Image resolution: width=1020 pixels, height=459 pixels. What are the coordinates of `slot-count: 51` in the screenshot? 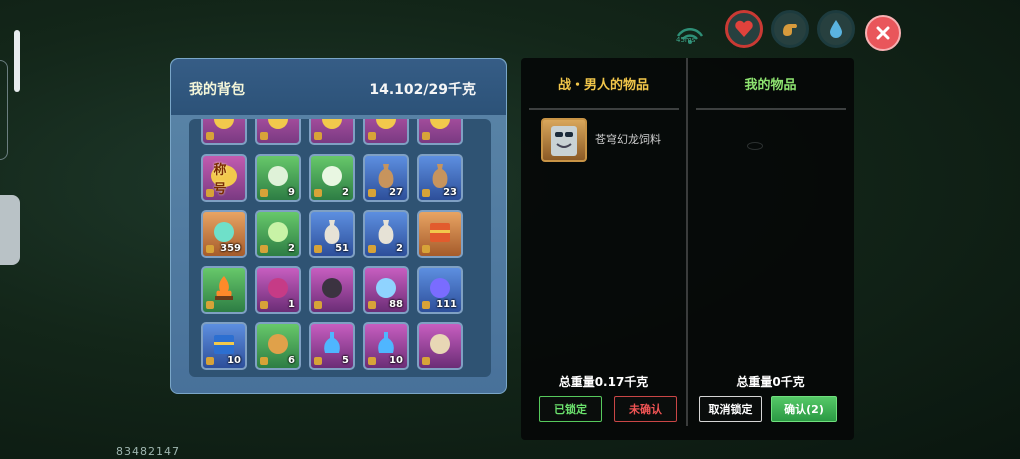 It's located at (342, 248).